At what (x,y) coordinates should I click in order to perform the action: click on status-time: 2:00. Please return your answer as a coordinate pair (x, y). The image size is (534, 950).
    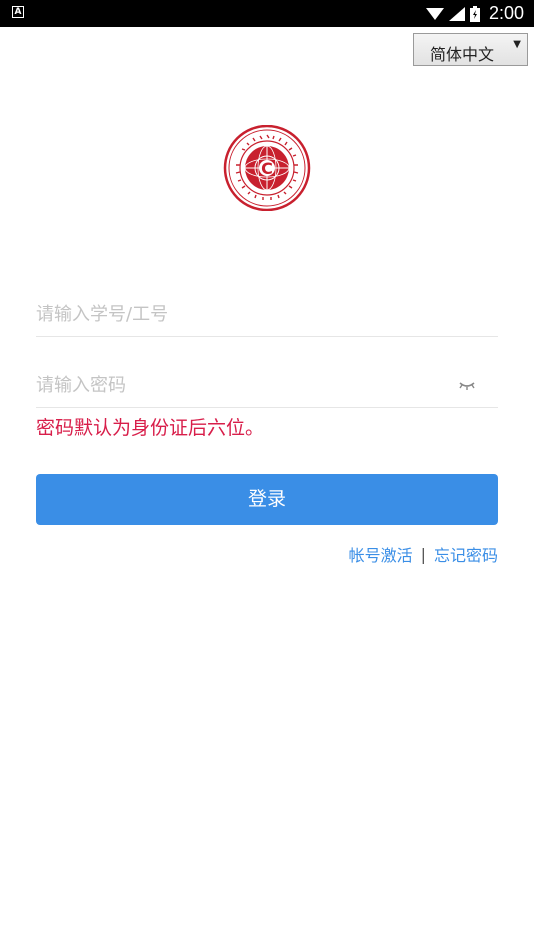
    Looking at the image, I should click on (506, 13).